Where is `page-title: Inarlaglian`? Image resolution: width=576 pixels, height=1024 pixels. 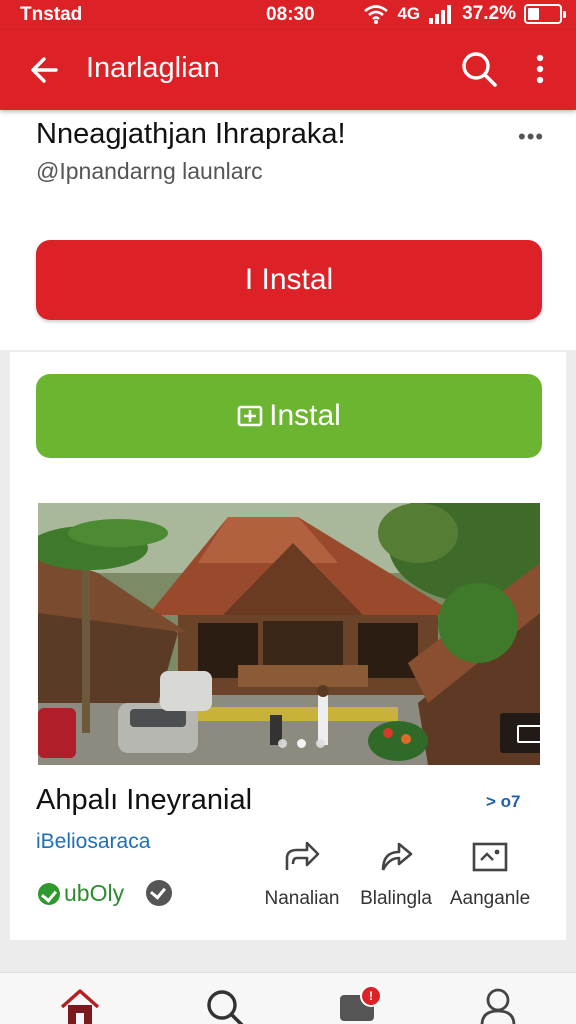
page-title: Inarlaglian is located at coordinates (153, 68).